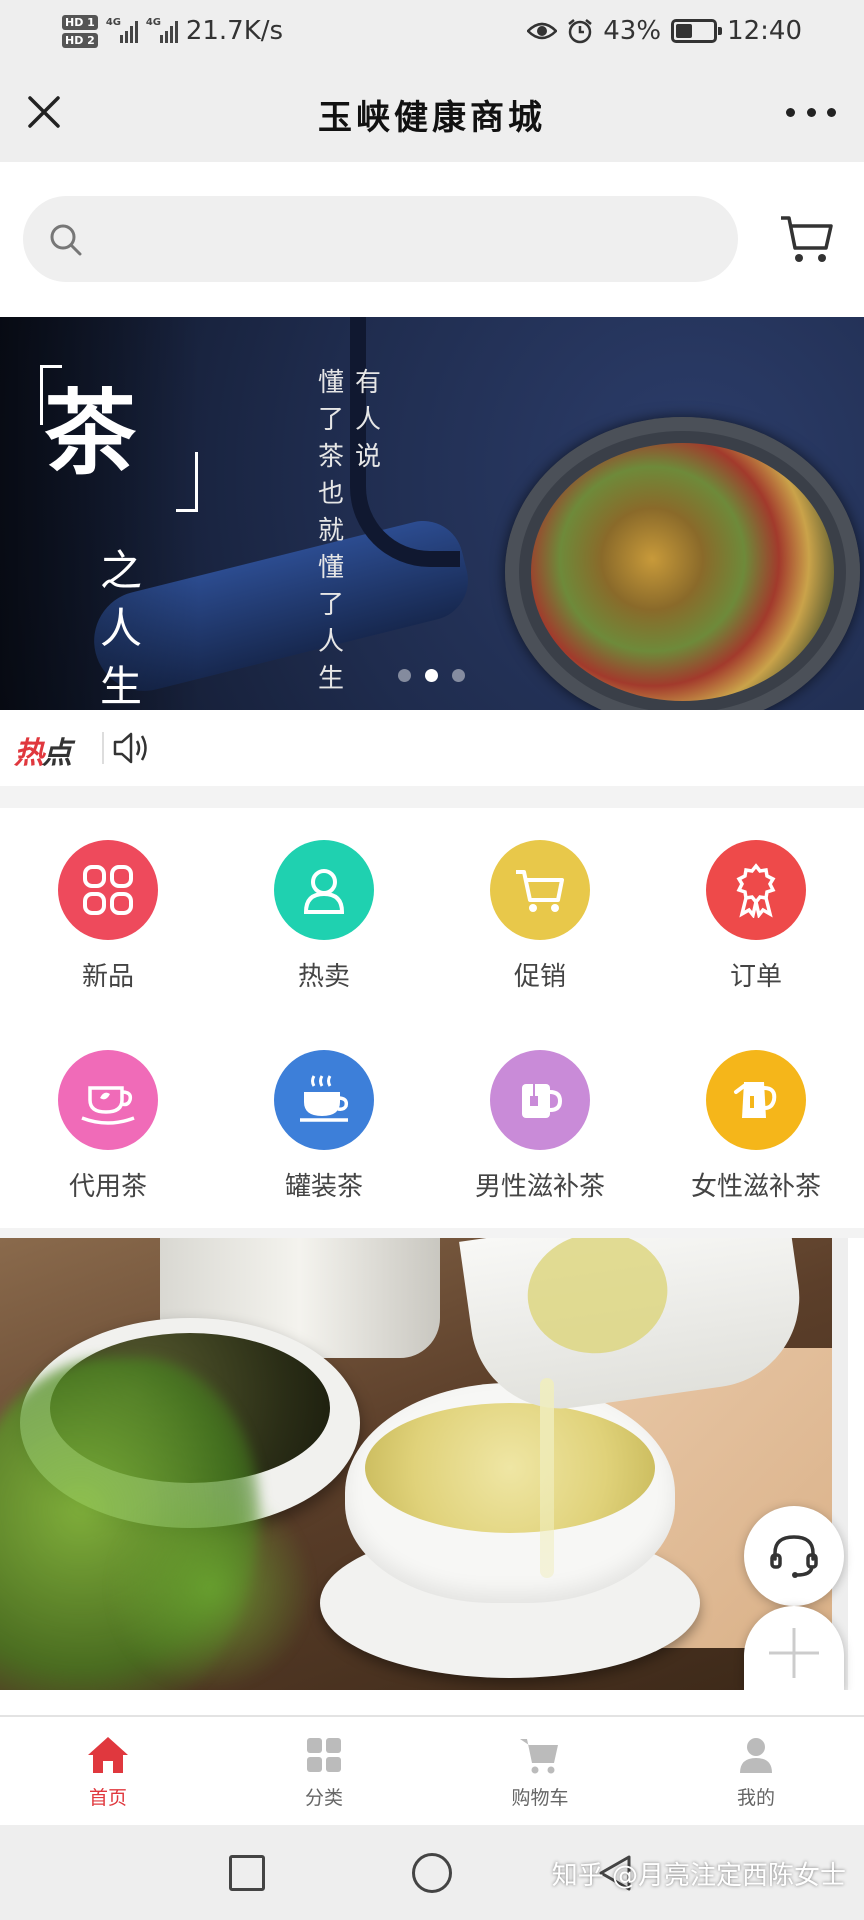 This screenshot has width=864, height=1920. Describe the element at coordinates (682, 563) in the screenshot. I see `tea-bowl-image` at that location.